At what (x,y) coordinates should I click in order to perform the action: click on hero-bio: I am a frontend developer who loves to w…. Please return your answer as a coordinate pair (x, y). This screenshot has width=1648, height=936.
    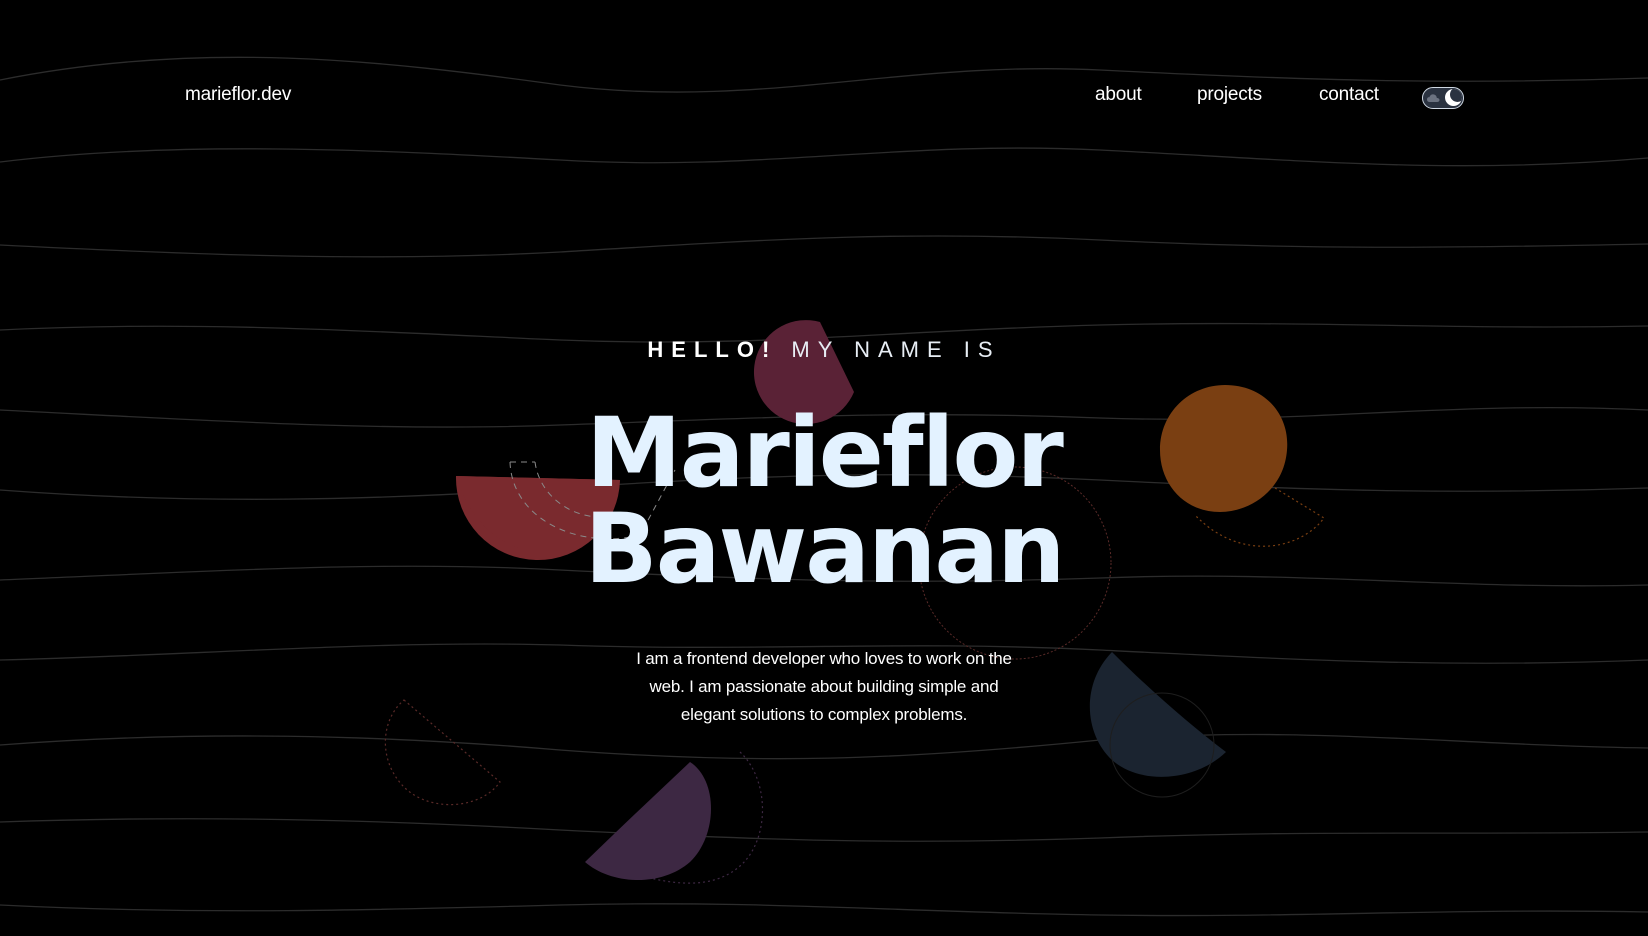
    Looking at the image, I should click on (824, 686).